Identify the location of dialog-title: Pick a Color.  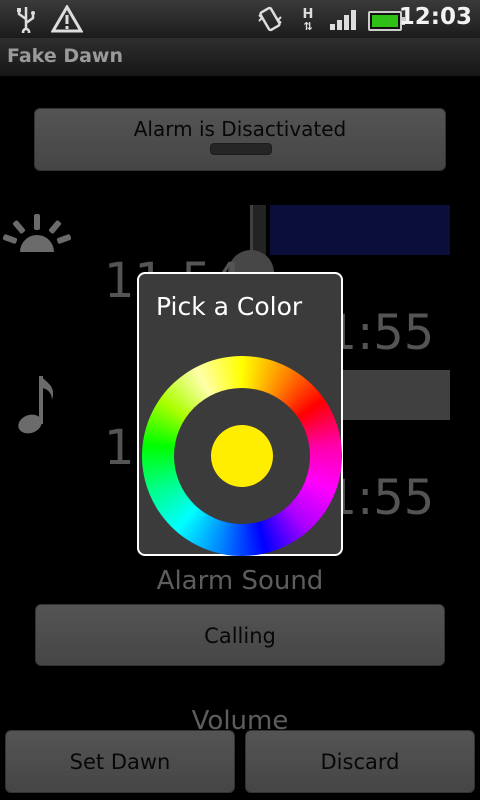
(229, 306).